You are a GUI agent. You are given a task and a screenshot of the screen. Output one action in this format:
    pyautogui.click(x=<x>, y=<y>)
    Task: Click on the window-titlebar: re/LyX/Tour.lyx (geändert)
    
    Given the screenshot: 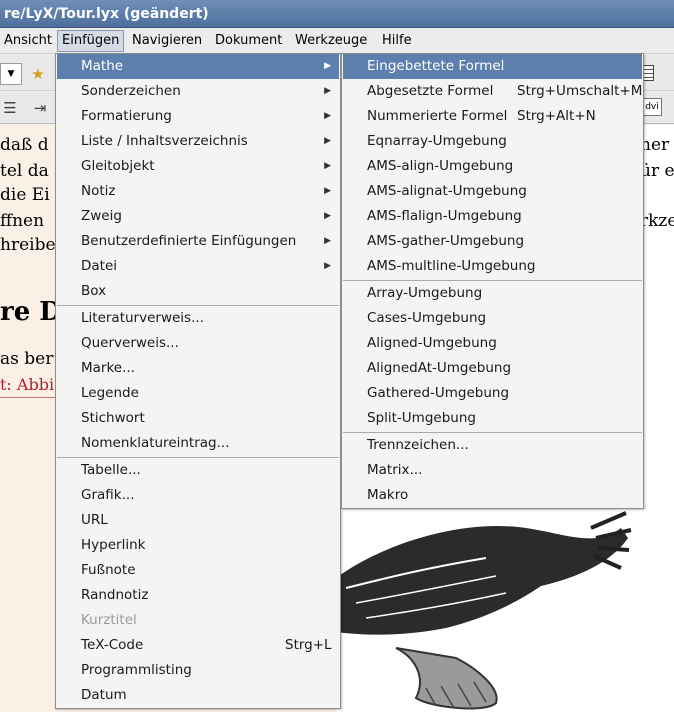 What is the action you would take?
    pyautogui.click(x=337, y=14)
    